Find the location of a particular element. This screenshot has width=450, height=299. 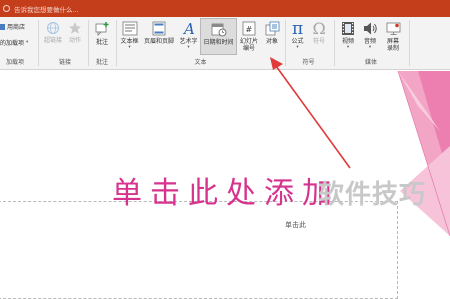

header-footer-label: 页眉和页脚 is located at coordinates (158, 41).